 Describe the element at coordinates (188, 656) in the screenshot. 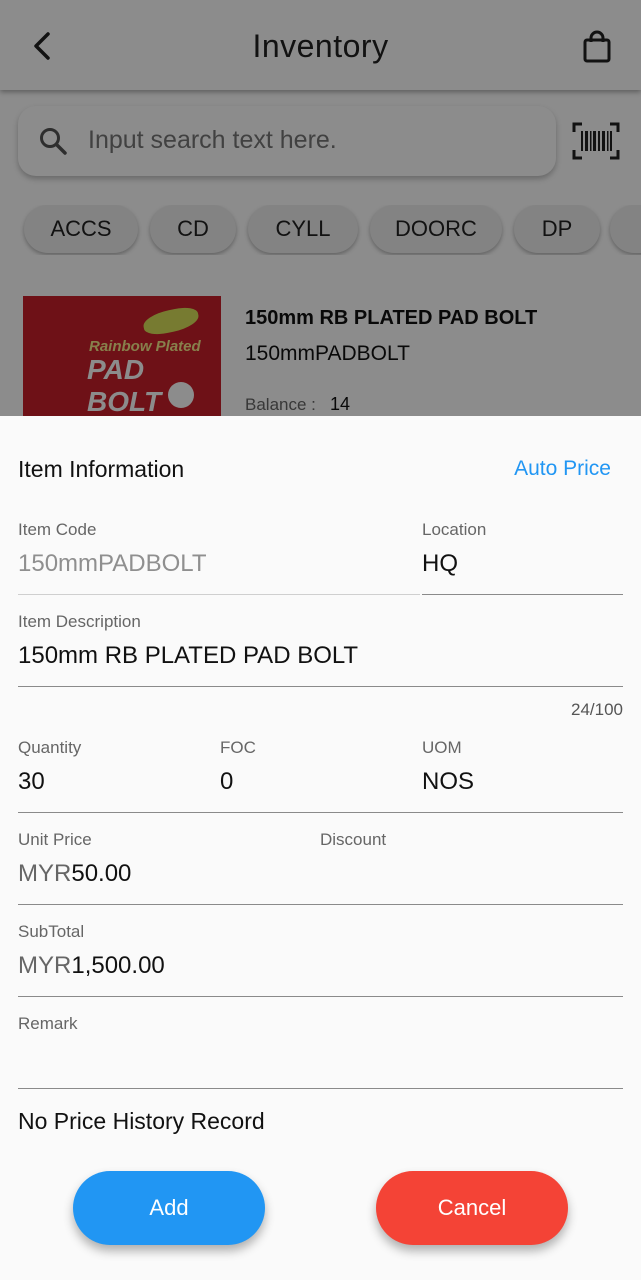

I see `item-description-input: 150mm RB PLATED PAD BOLT` at that location.